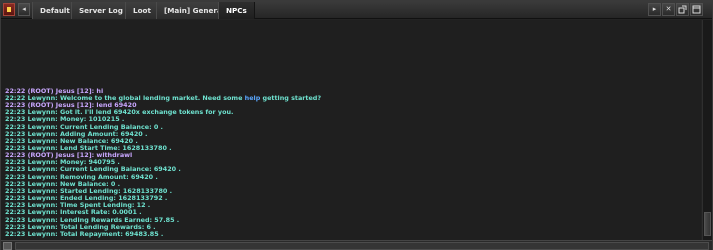  I want to click on tab-label: Default, so click(55, 10).